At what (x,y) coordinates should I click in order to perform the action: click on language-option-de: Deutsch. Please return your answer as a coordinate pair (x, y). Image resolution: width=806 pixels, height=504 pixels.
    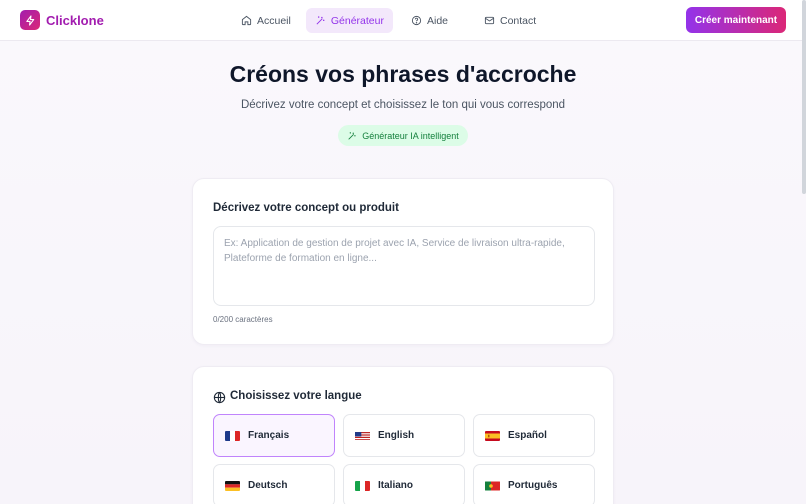
    Looking at the image, I should click on (274, 484).